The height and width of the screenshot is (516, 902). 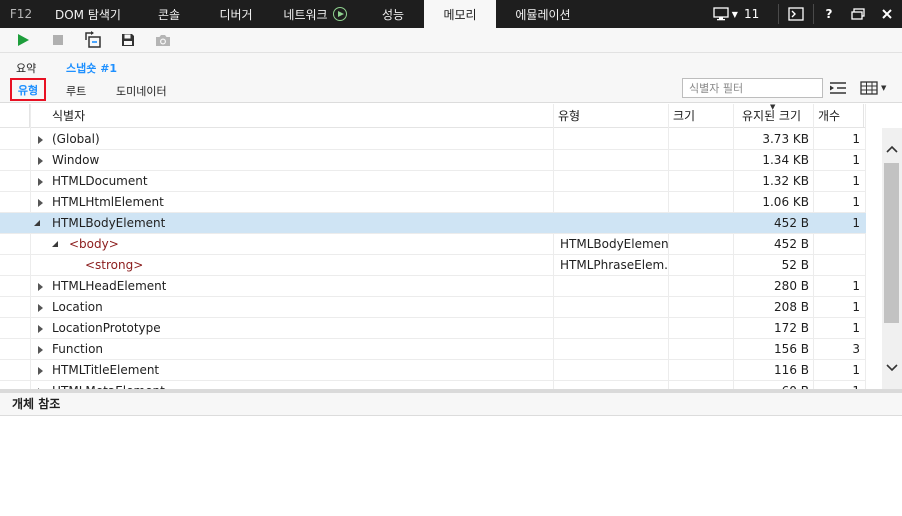 What do you see at coordinates (451, 40) in the screenshot?
I see `memory-toolbar` at bounding box center [451, 40].